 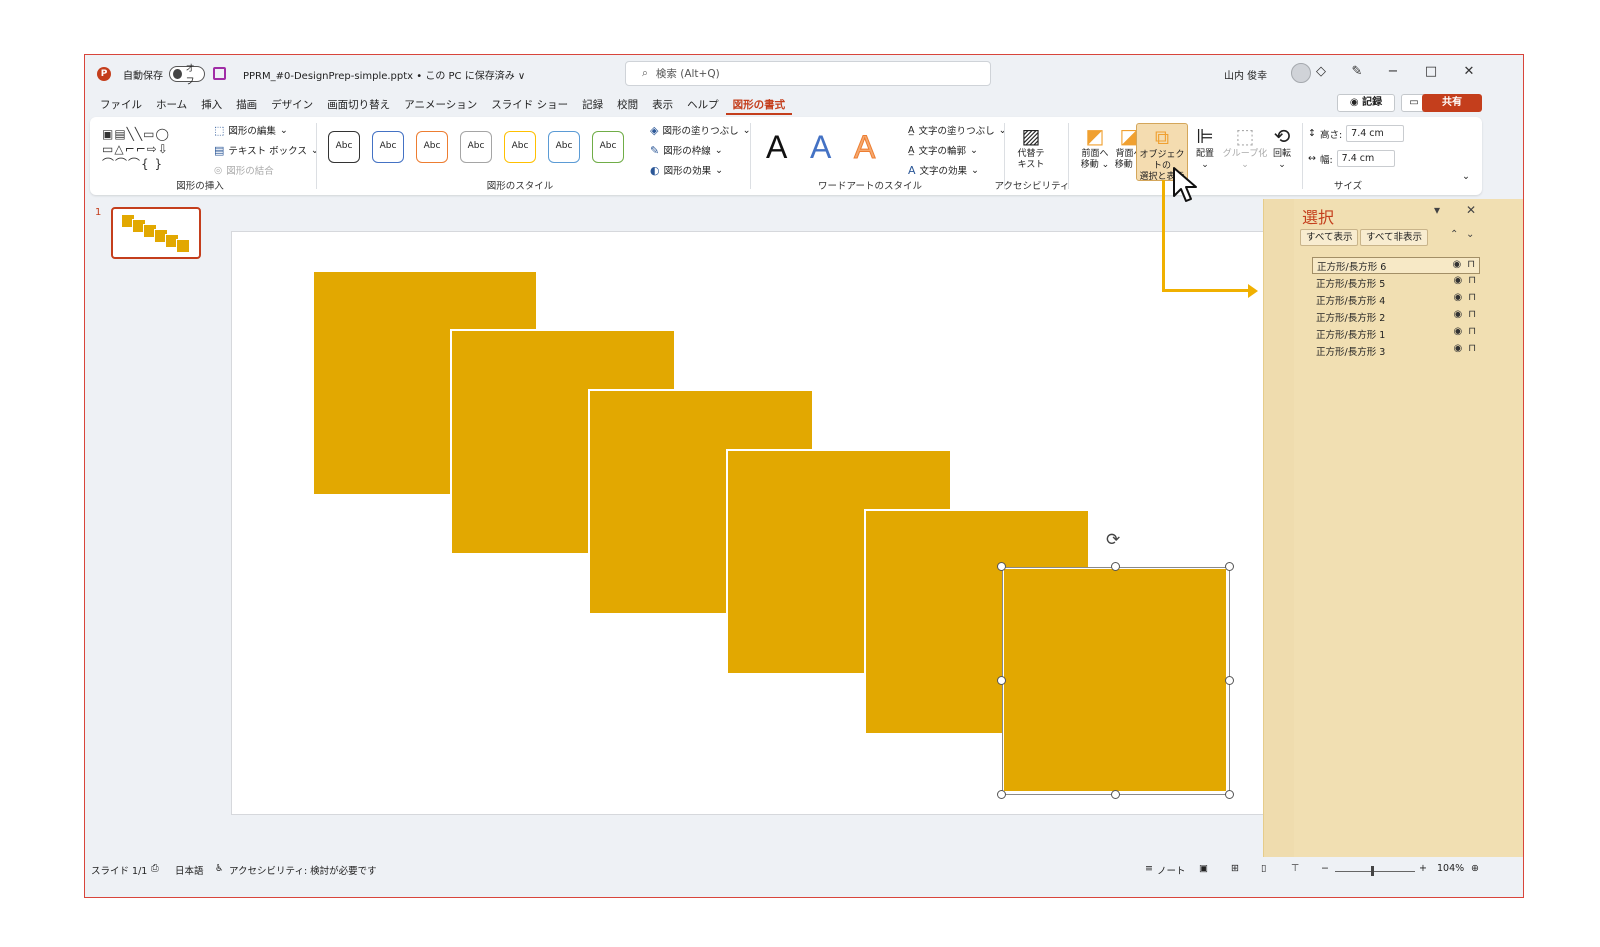 I want to click on reading-view-icon: ▯, so click(x=1263, y=868).